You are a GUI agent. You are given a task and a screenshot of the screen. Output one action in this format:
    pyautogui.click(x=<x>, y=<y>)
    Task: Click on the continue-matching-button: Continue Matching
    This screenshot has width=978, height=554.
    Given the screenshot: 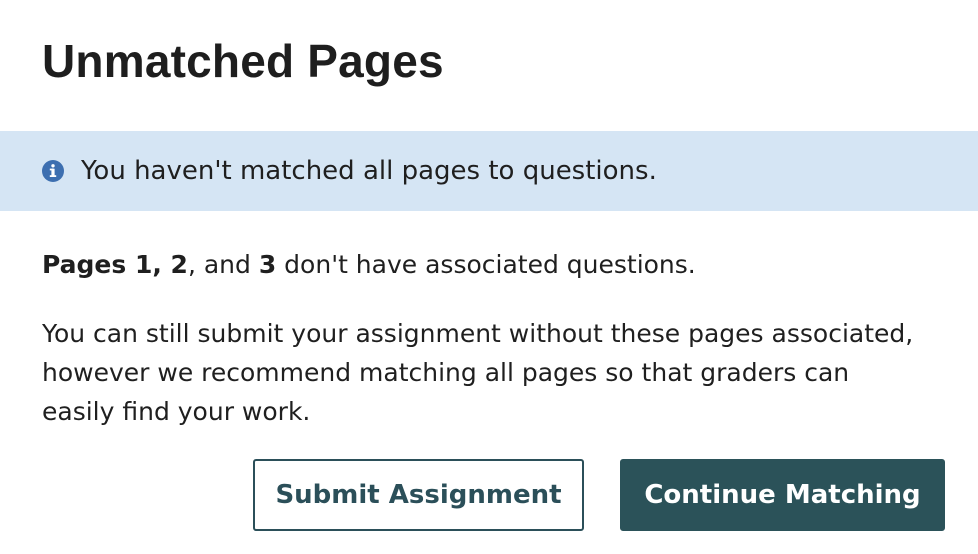 What is the action you would take?
    pyautogui.click(x=782, y=495)
    